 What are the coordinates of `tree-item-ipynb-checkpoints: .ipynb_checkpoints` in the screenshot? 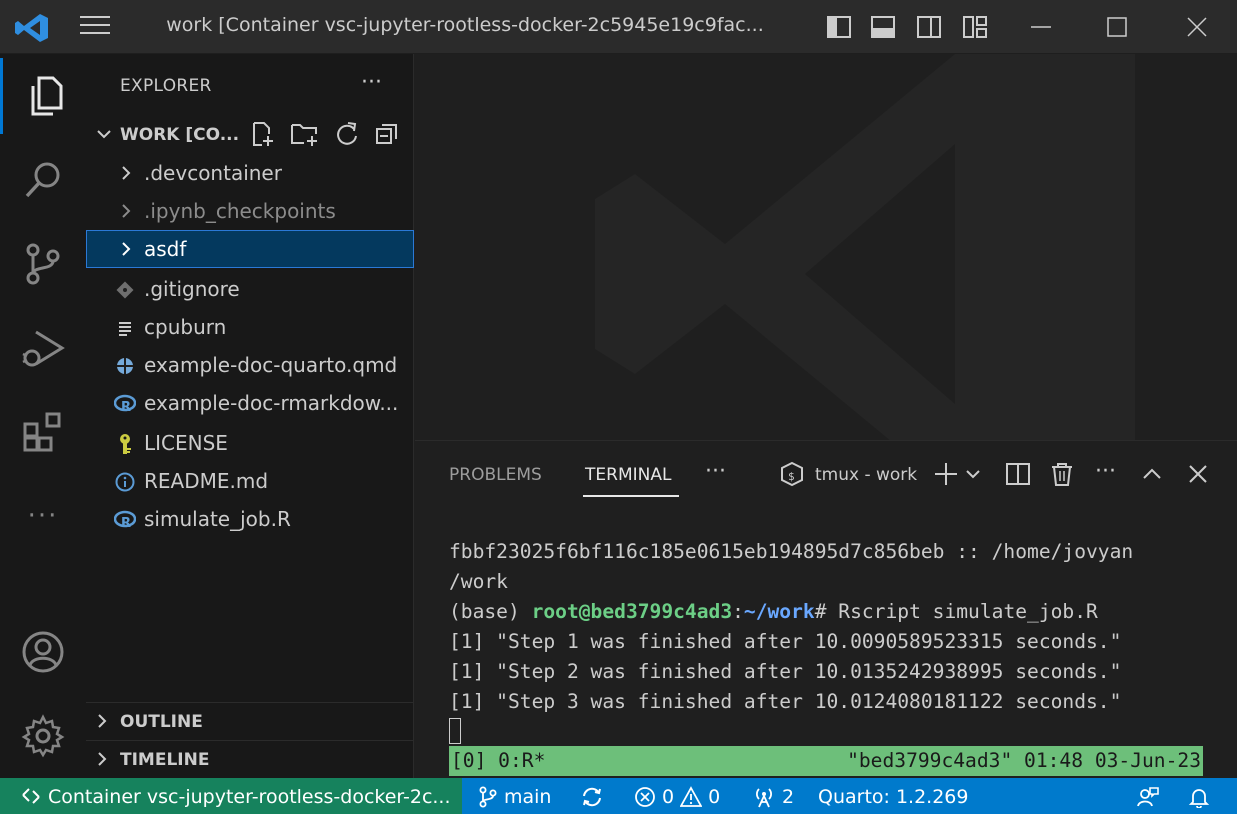 It's located at (250, 211).